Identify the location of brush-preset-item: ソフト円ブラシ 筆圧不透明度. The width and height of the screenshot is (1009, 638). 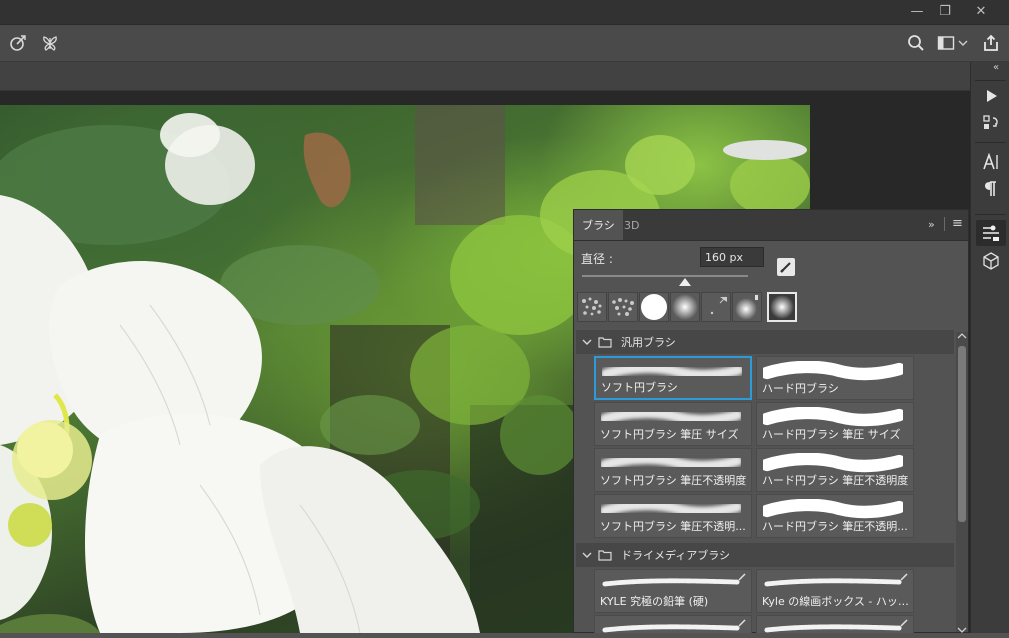
(673, 470).